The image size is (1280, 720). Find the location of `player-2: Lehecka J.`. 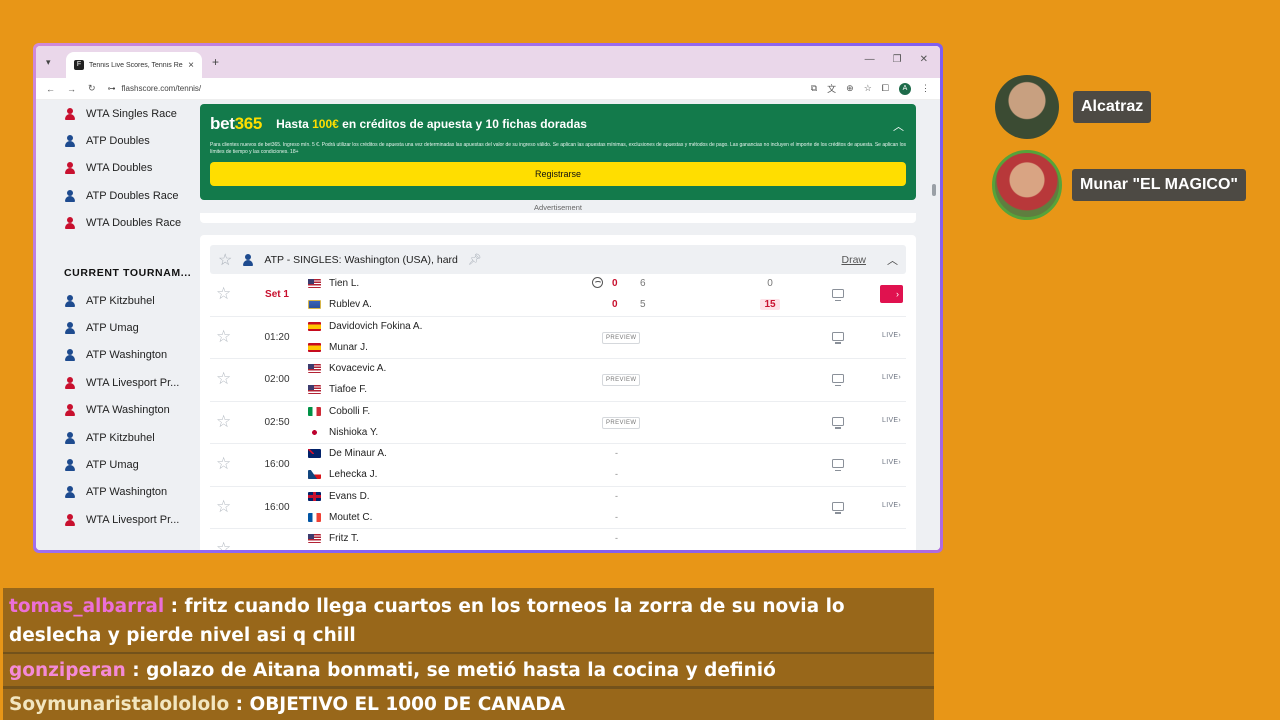

player-2: Lehecka J. is located at coordinates (342, 474).